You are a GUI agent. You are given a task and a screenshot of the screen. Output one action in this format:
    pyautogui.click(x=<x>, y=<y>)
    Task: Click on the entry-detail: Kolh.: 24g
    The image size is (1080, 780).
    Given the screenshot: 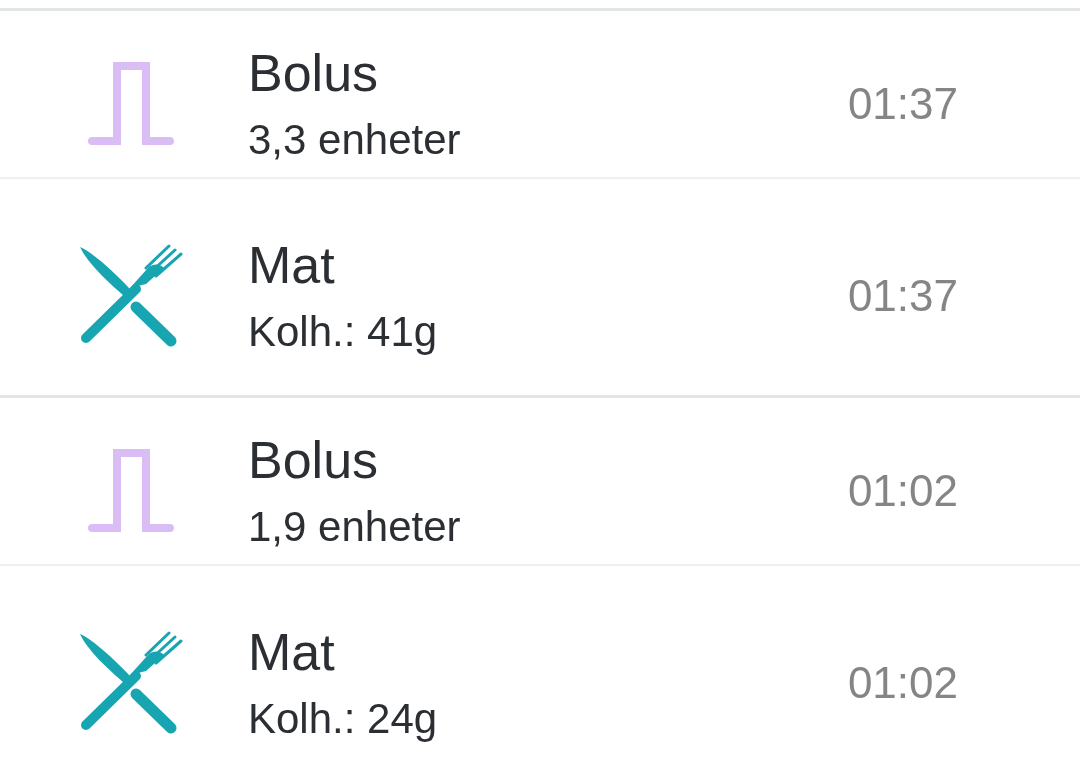 What is the action you would take?
    pyautogui.click(x=343, y=719)
    